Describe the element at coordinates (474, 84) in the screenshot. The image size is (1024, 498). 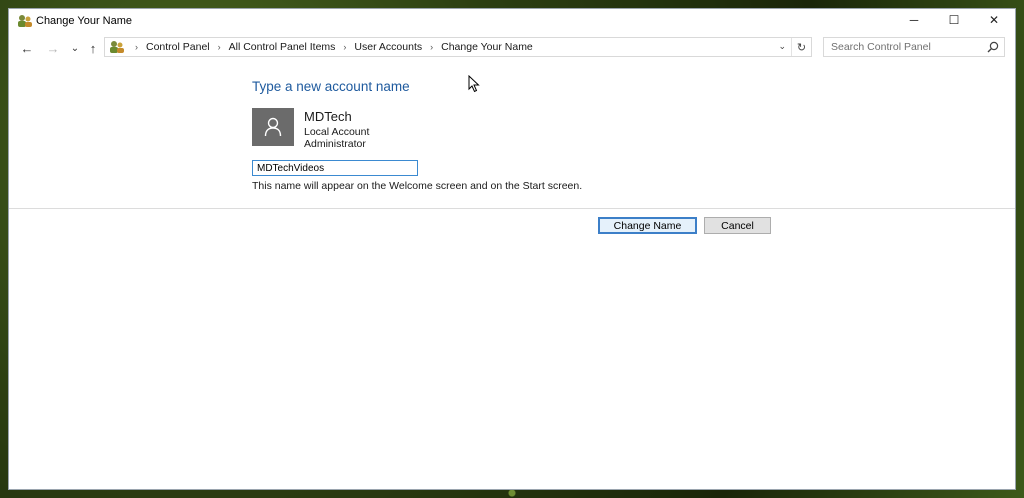
I see `mouse-pointer-icon` at that location.